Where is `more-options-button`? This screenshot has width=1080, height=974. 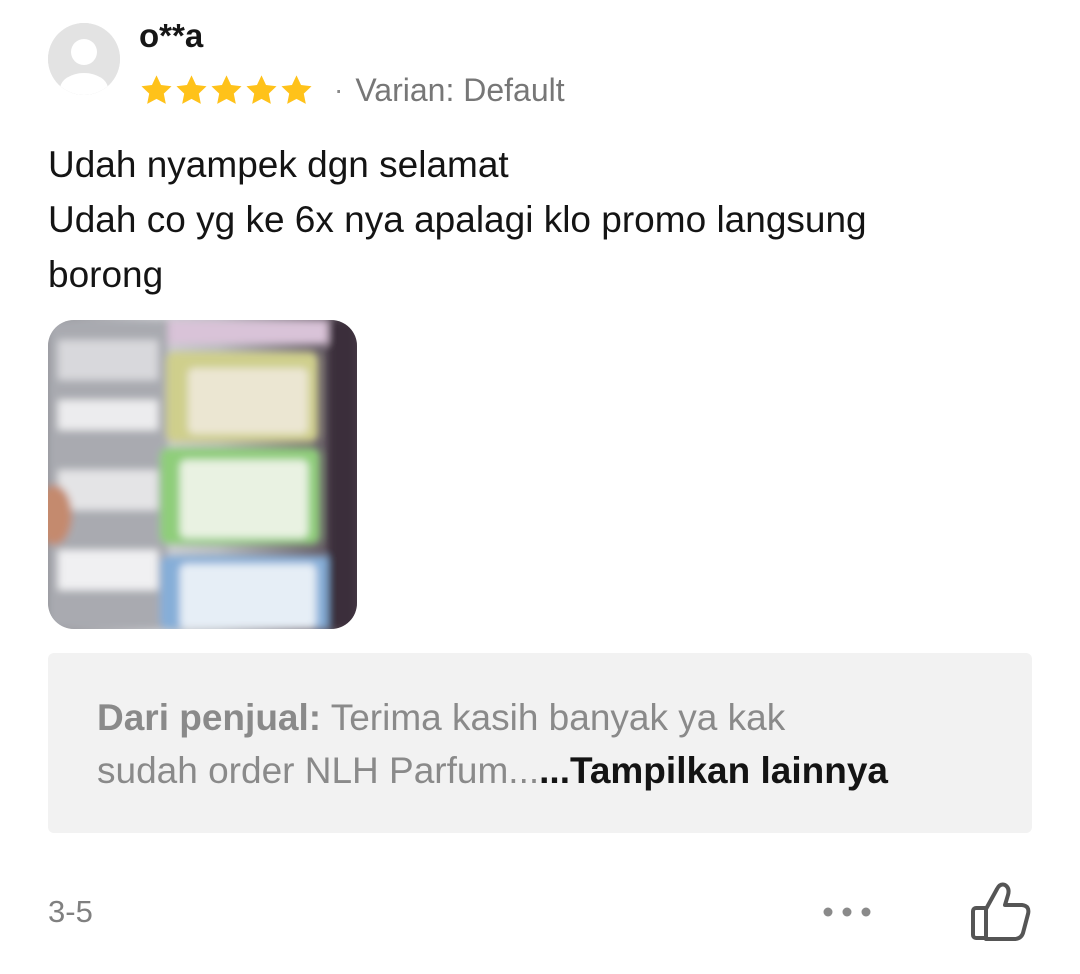 more-options-button is located at coordinates (847, 912).